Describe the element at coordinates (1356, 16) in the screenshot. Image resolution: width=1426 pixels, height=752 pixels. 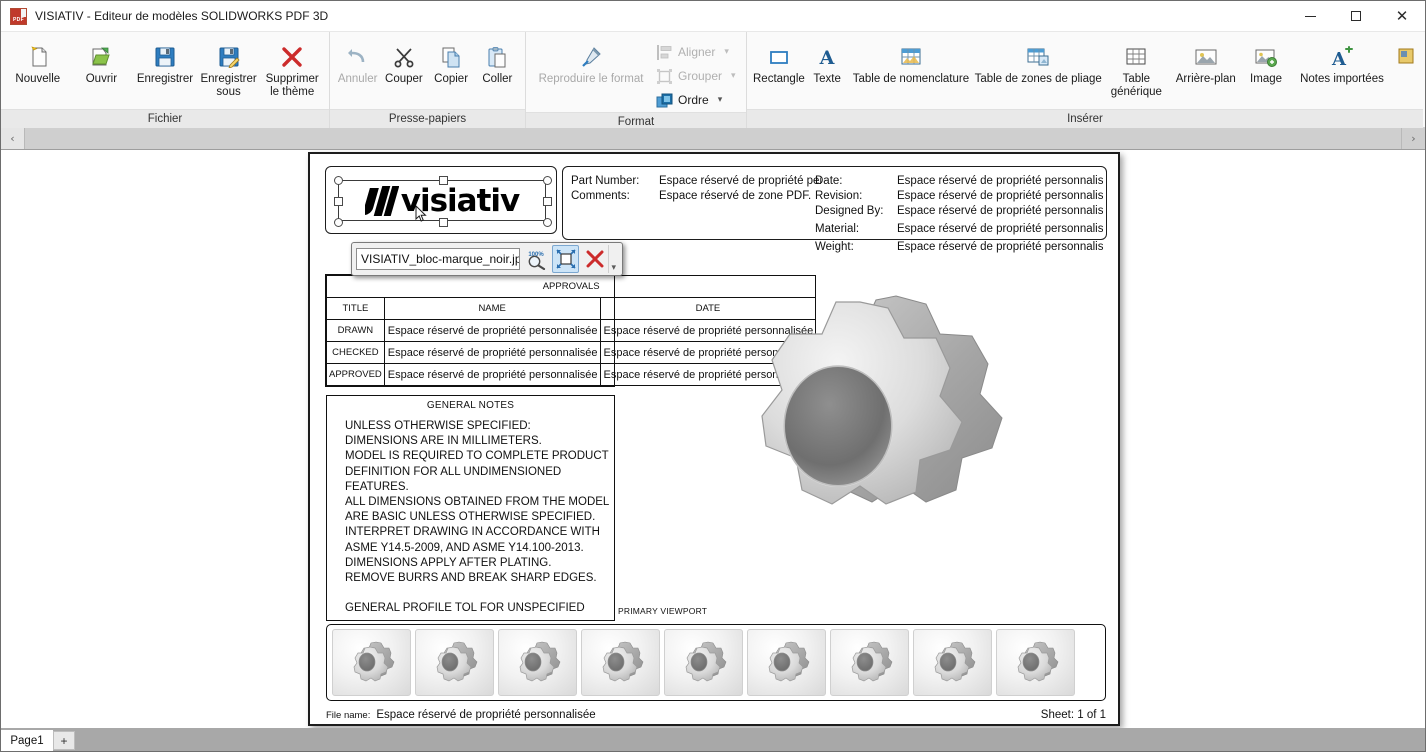
I see `maximize-button` at that location.